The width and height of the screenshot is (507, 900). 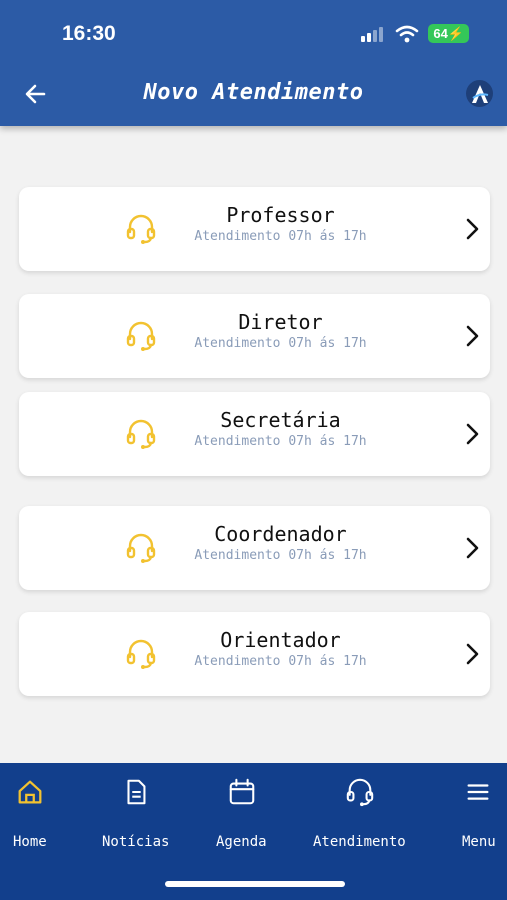 What do you see at coordinates (359, 842) in the screenshot?
I see `nav-label: Atendimento` at bounding box center [359, 842].